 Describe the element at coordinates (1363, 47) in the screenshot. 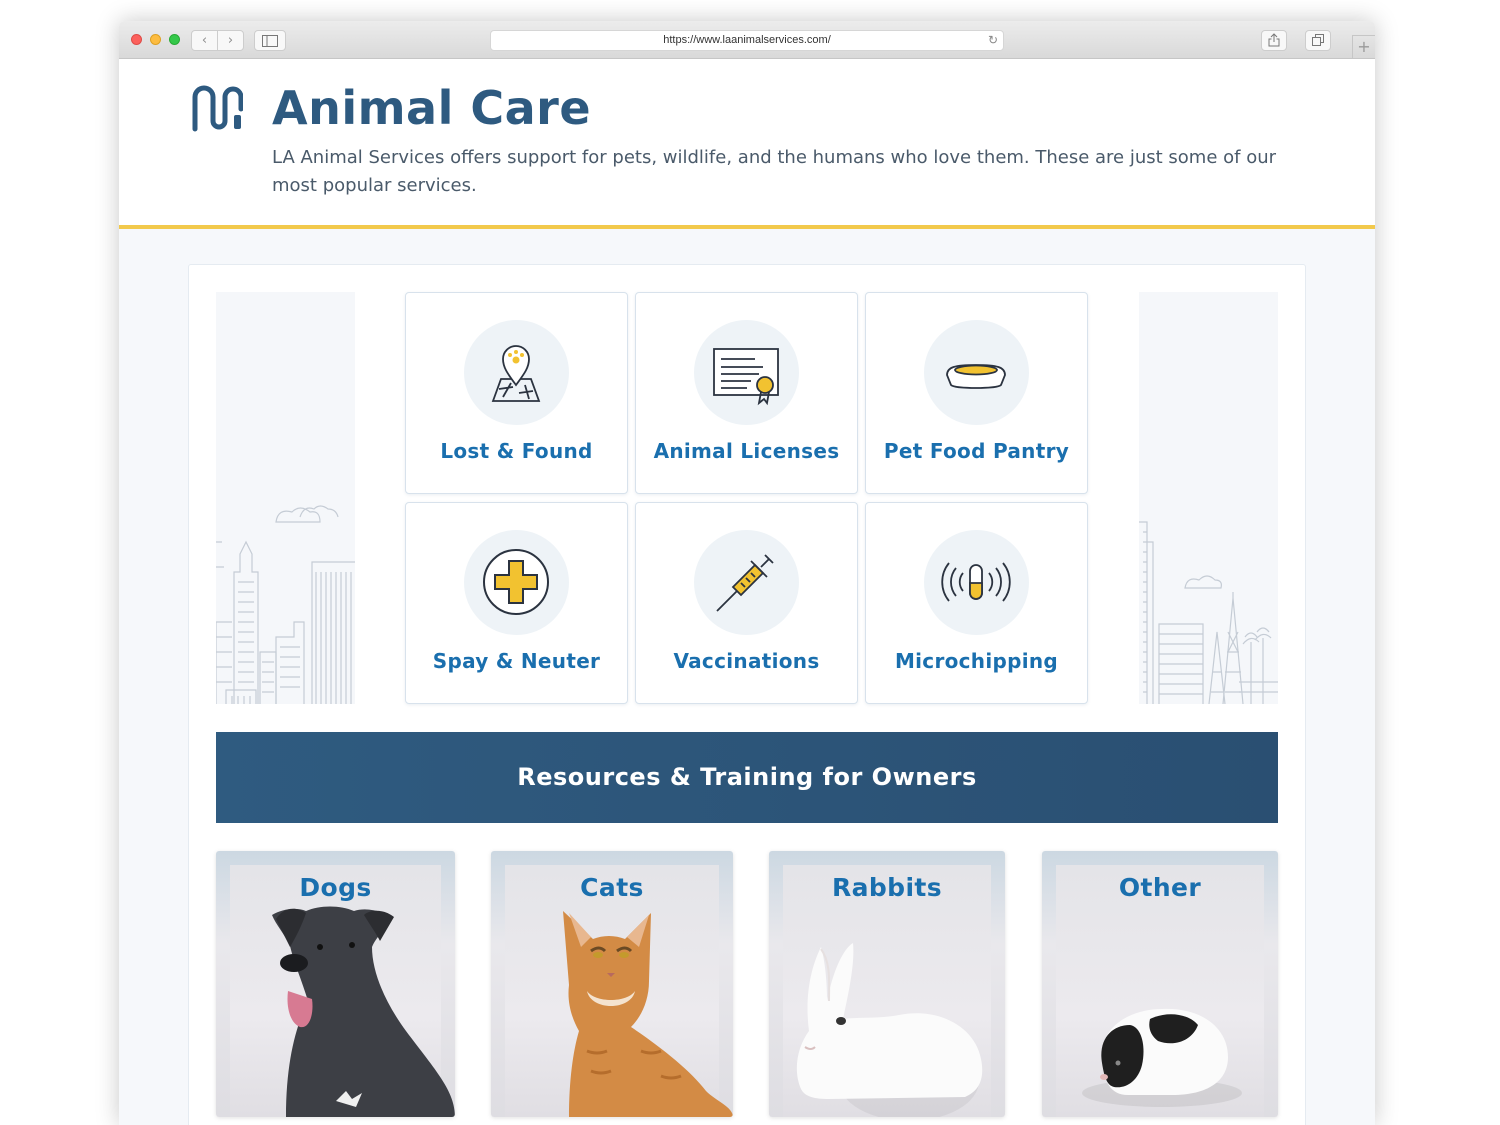

I see `new-tab-button: +` at that location.